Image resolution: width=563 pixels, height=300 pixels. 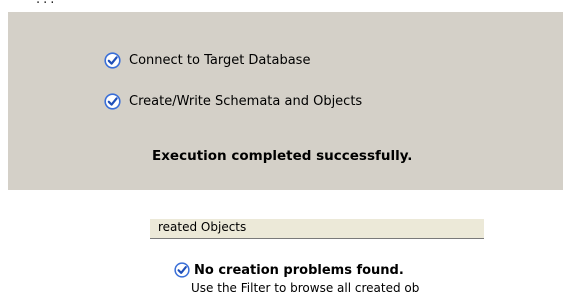 I want to click on result-title: No creation problems found., so click(x=299, y=270).